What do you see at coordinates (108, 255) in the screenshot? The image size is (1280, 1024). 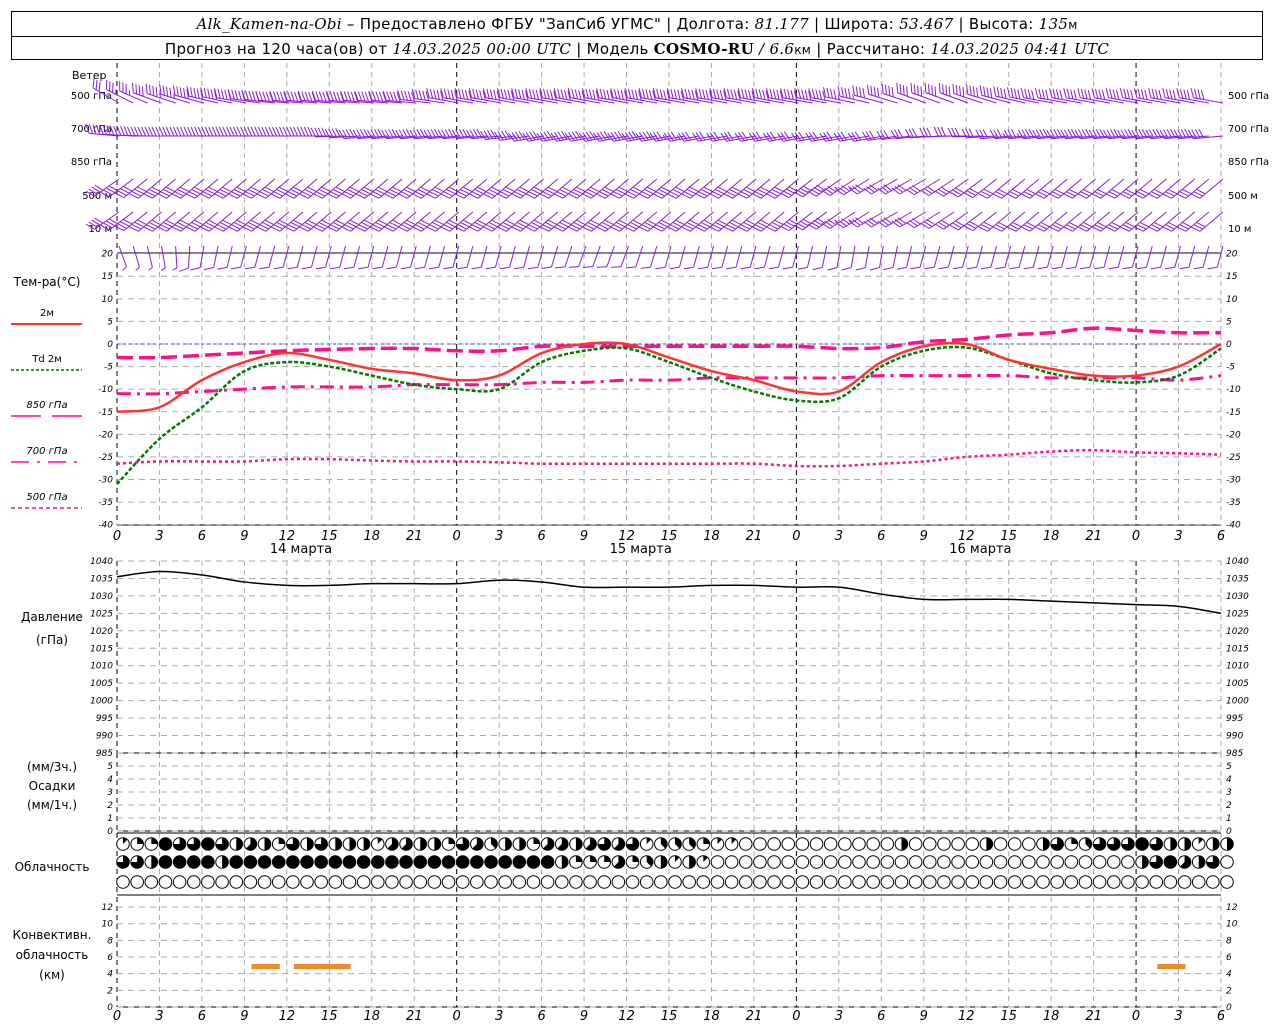 I see `y-tick-label-left: 20` at bounding box center [108, 255].